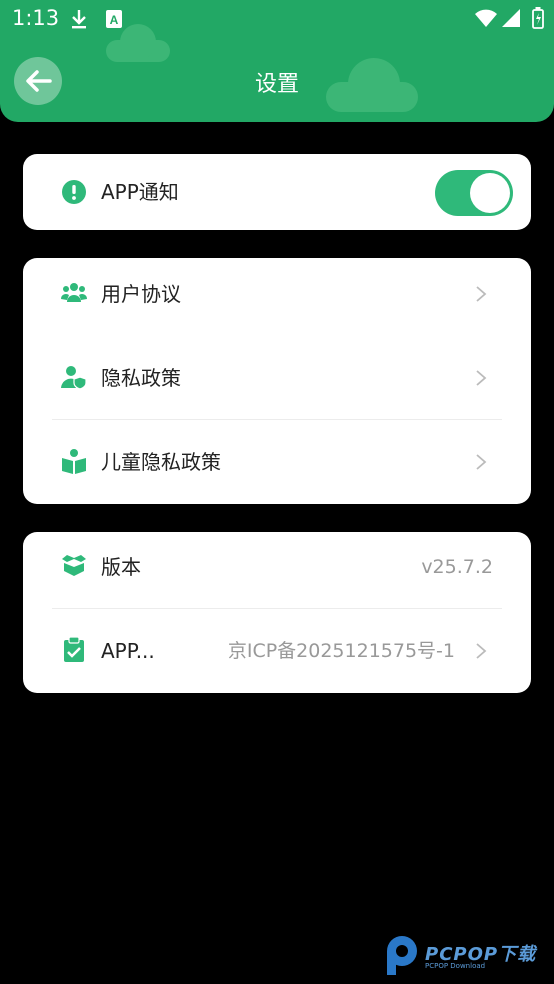 The height and width of the screenshot is (984, 554). What do you see at coordinates (121, 567) in the screenshot?
I see `version-label: 版本` at bounding box center [121, 567].